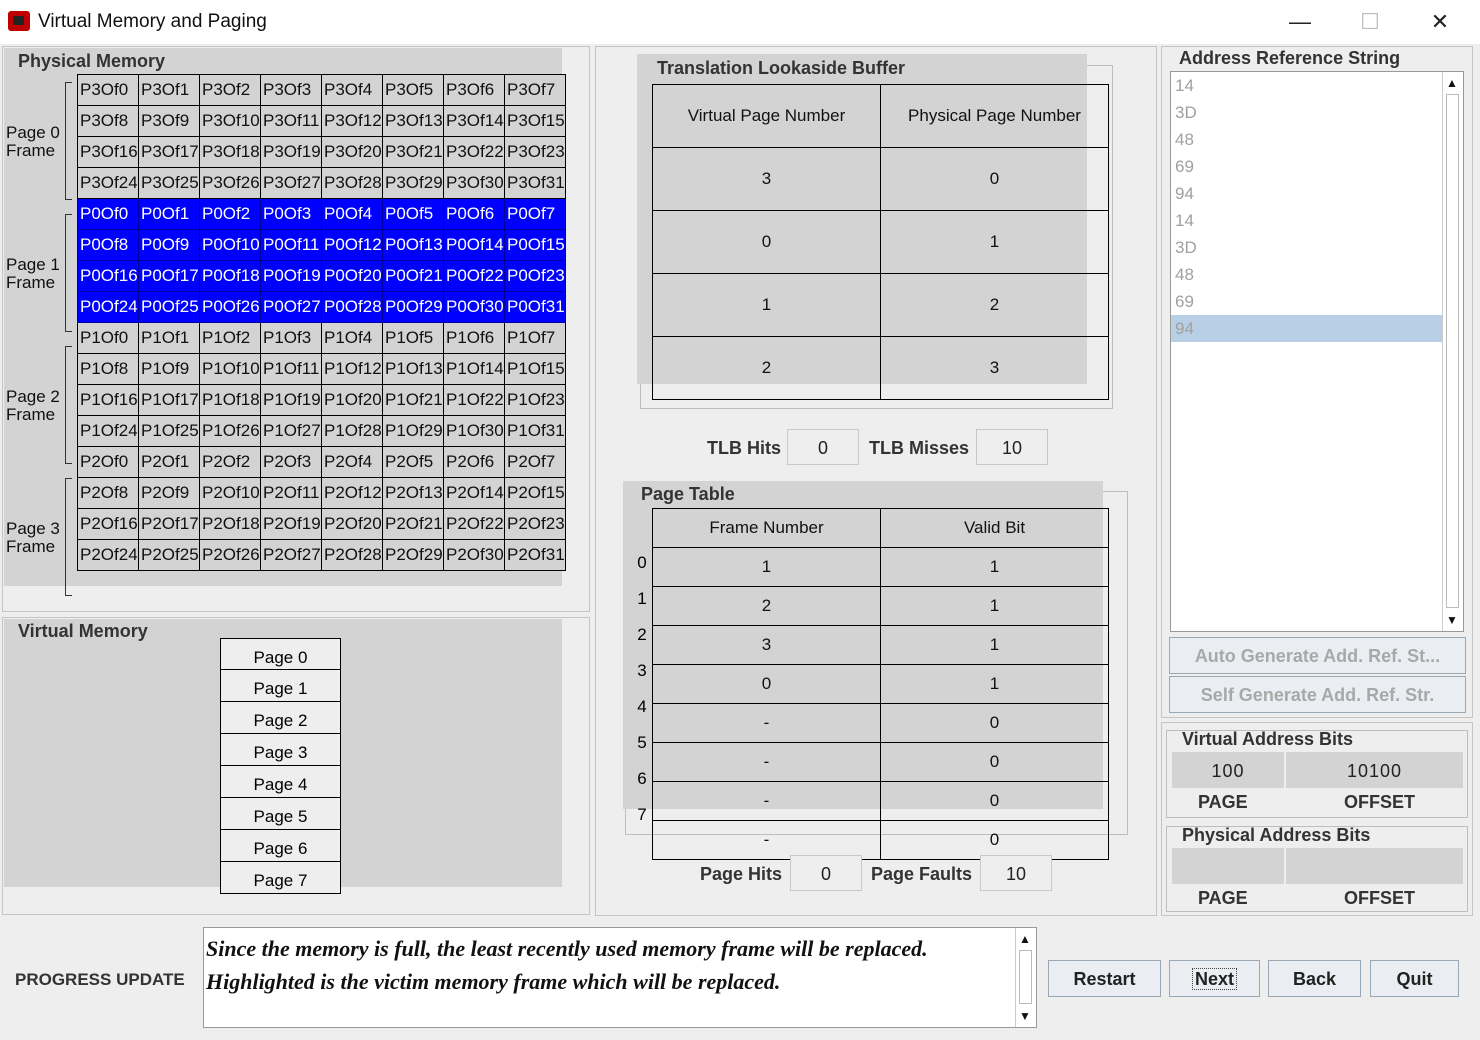  Describe the element at coordinates (108, 400) in the screenshot. I see `memory-cell: P1Of16` at that location.